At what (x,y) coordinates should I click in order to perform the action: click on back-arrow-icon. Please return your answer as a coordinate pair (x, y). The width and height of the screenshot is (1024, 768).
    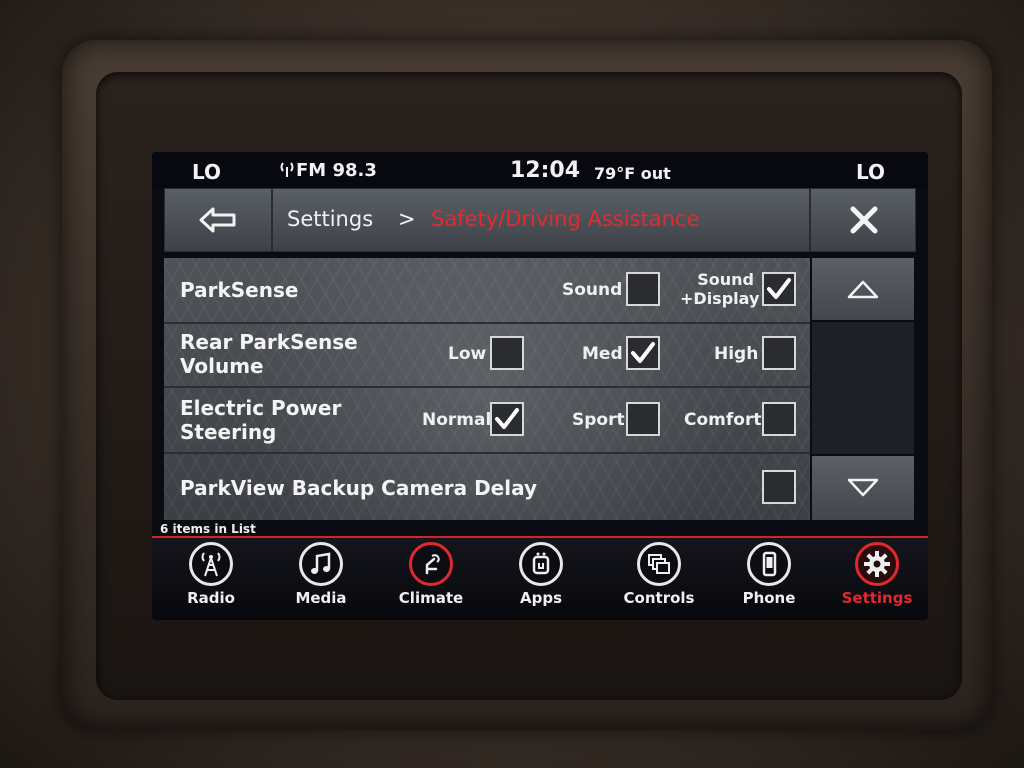
    Looking at the image, I should click on (217, 220).